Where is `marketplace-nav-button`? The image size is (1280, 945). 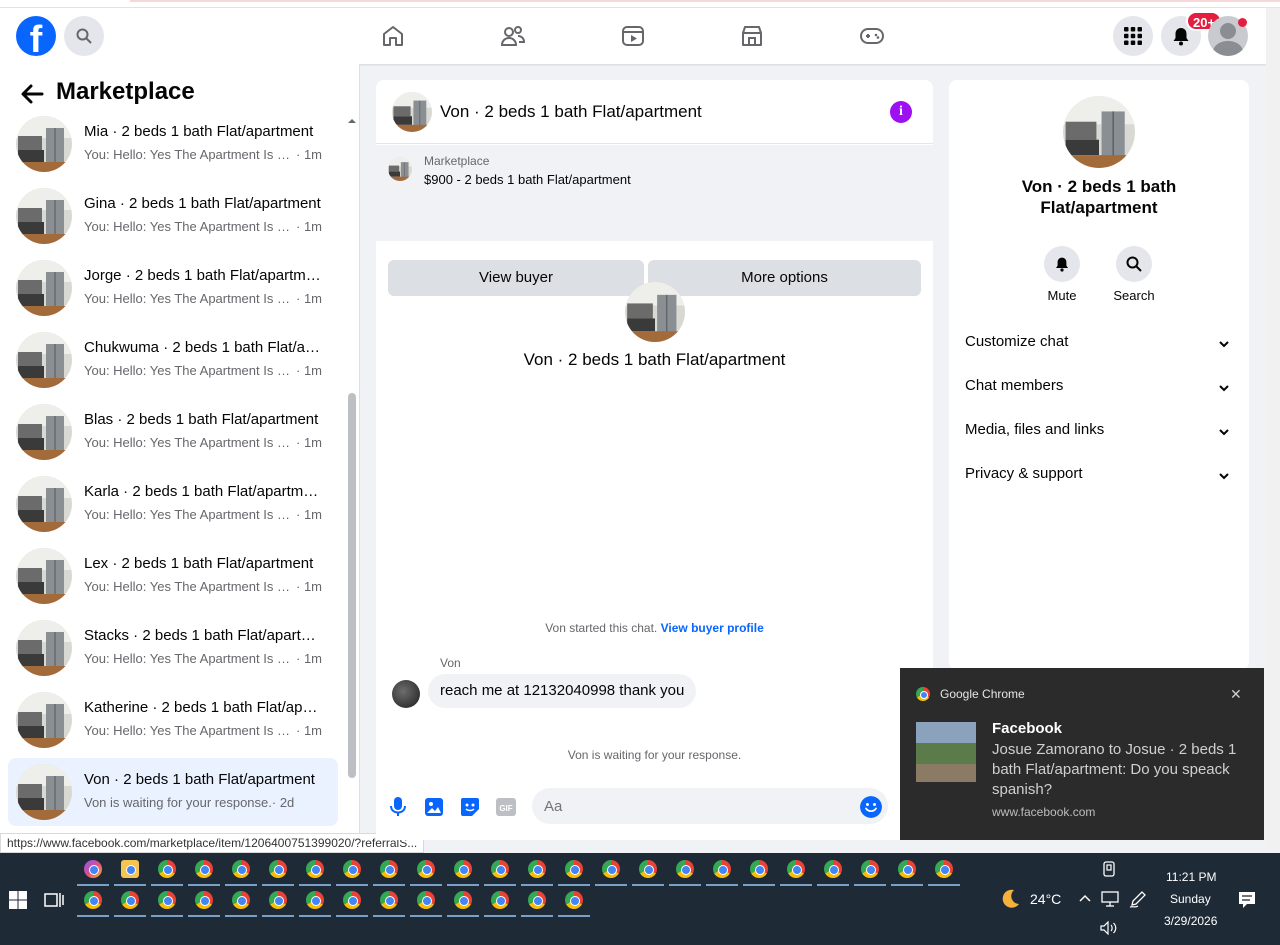 marketplace-nav-button is located at coordinates (752, 36).